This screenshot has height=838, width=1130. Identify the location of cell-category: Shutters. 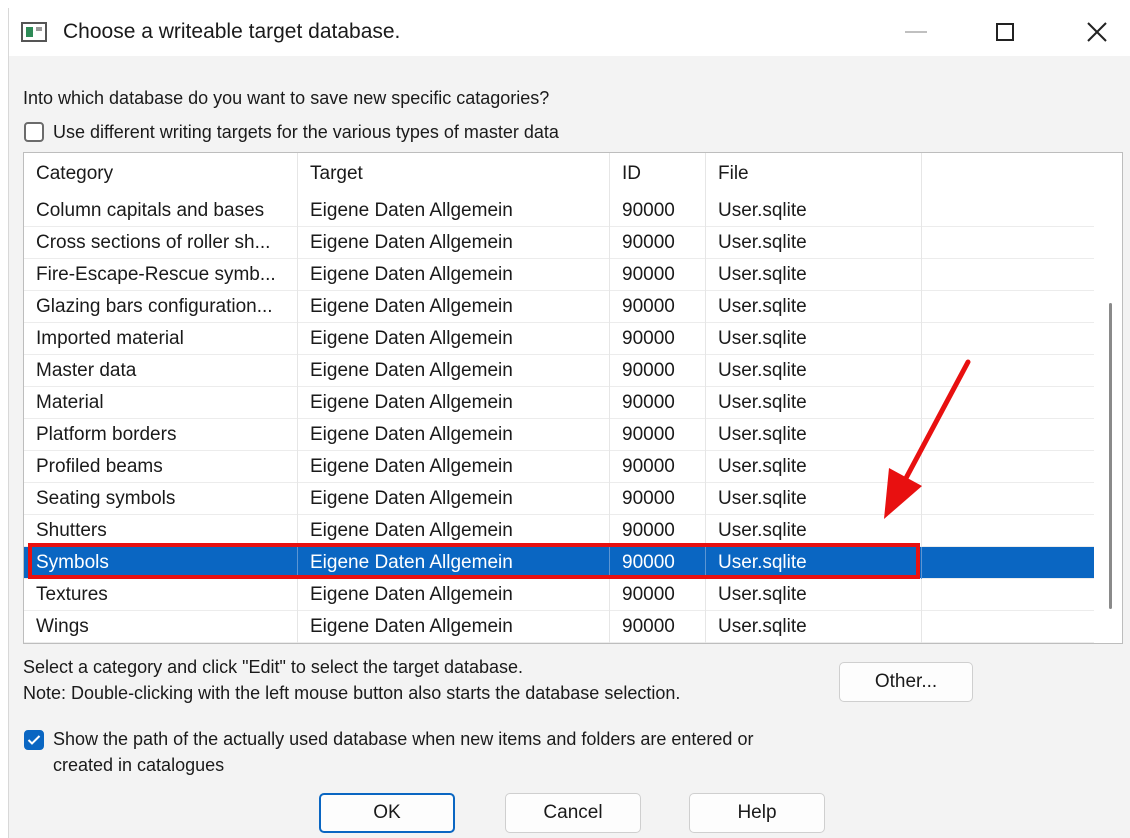
(161, 531).